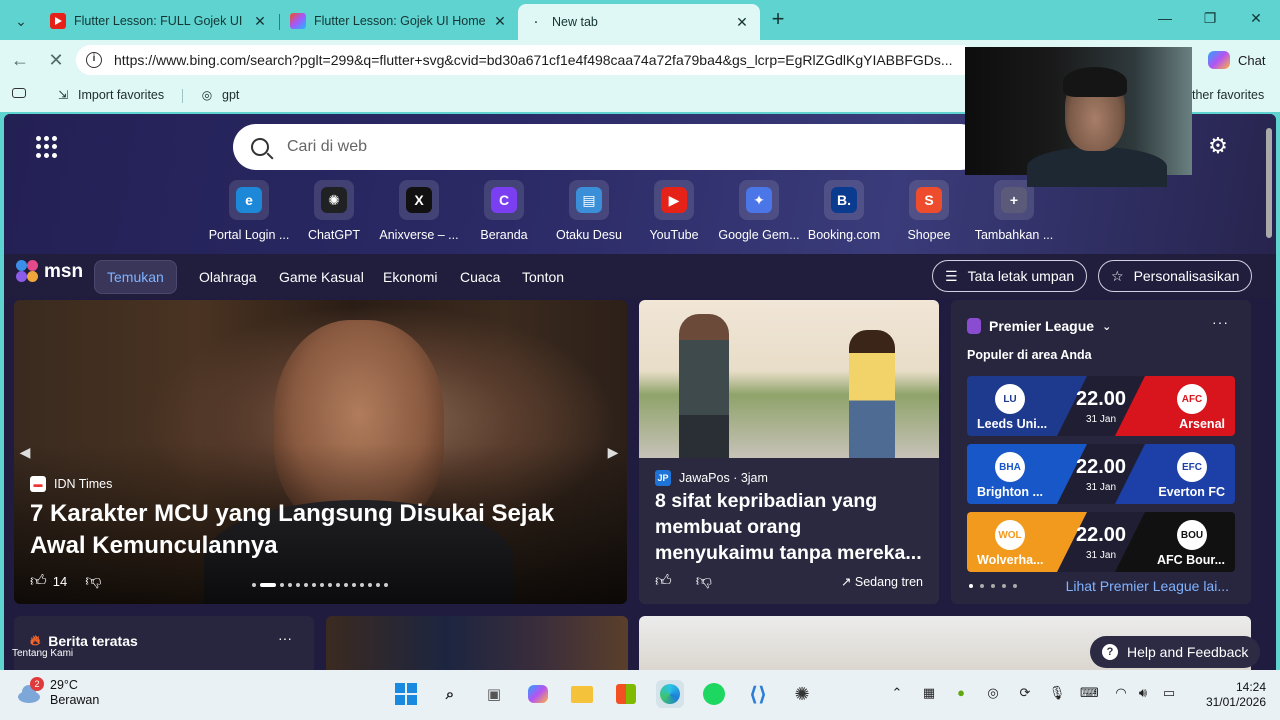 The height and width of the screenshot is (720, 1280). Describe the element at coordinates (23, 93) in the screenshot. I see `reading-view-icon` at that location.